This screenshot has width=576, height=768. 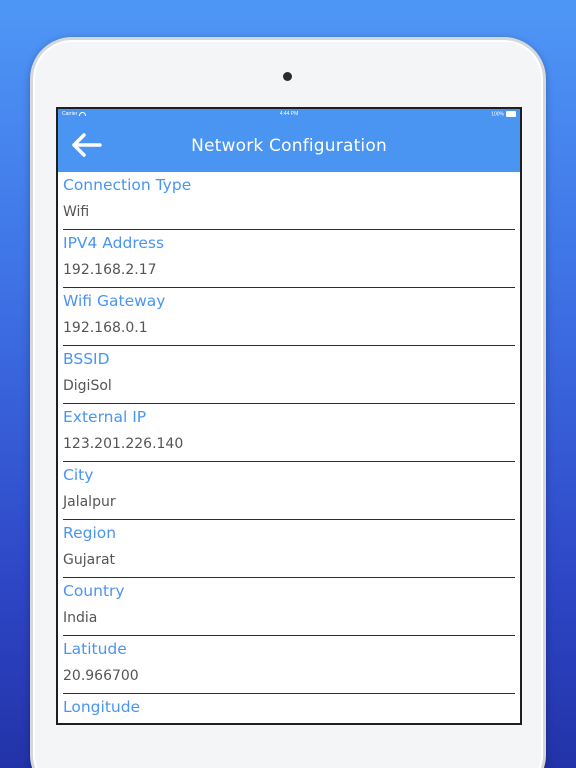 I want to click on field-value: 20.966700, so click(x=101, y=676).